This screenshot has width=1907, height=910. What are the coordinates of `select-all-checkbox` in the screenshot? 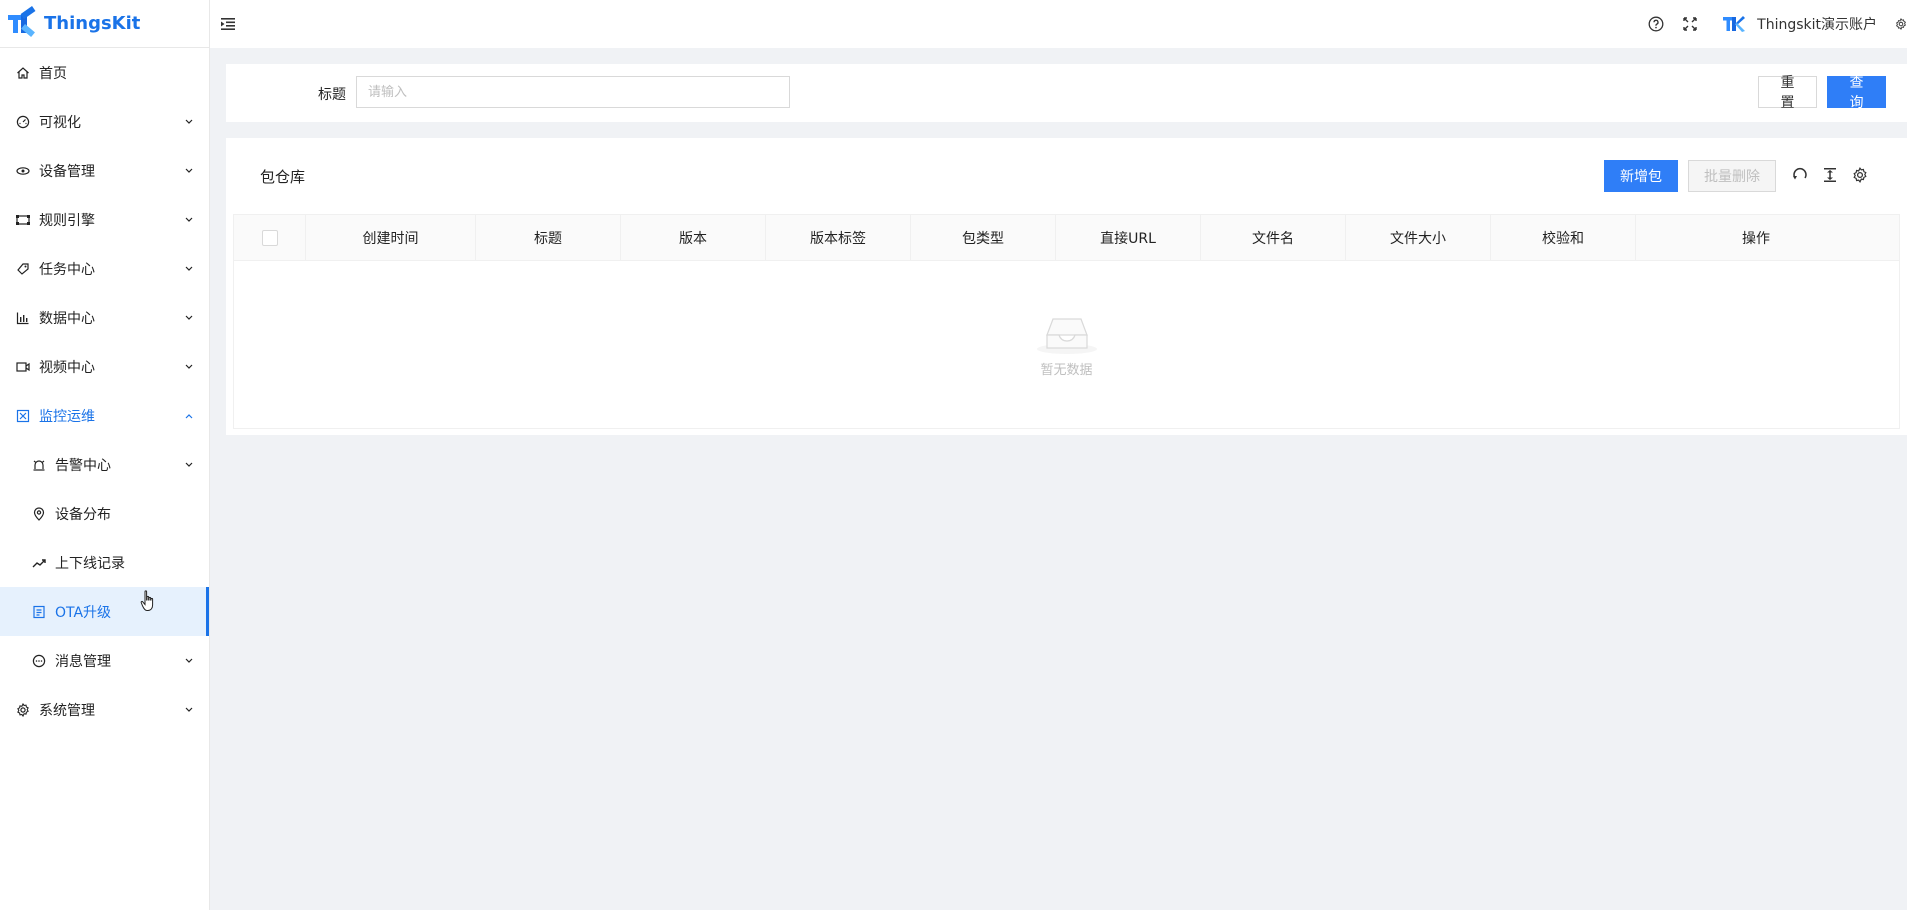 It's located at (269, 237).